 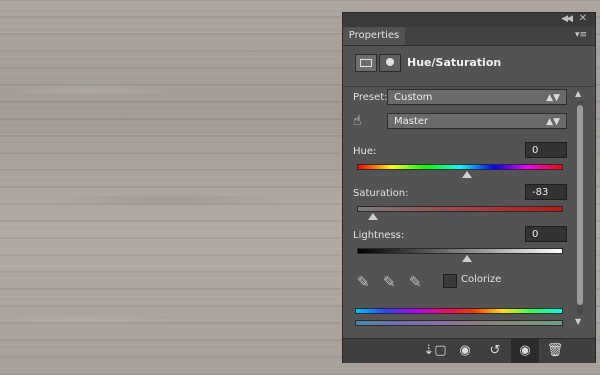 What do you see at coordinates (525, 351) in the screenshot?
I see `visibility-eye-icon: ◉` at bounding box center [525, 351].